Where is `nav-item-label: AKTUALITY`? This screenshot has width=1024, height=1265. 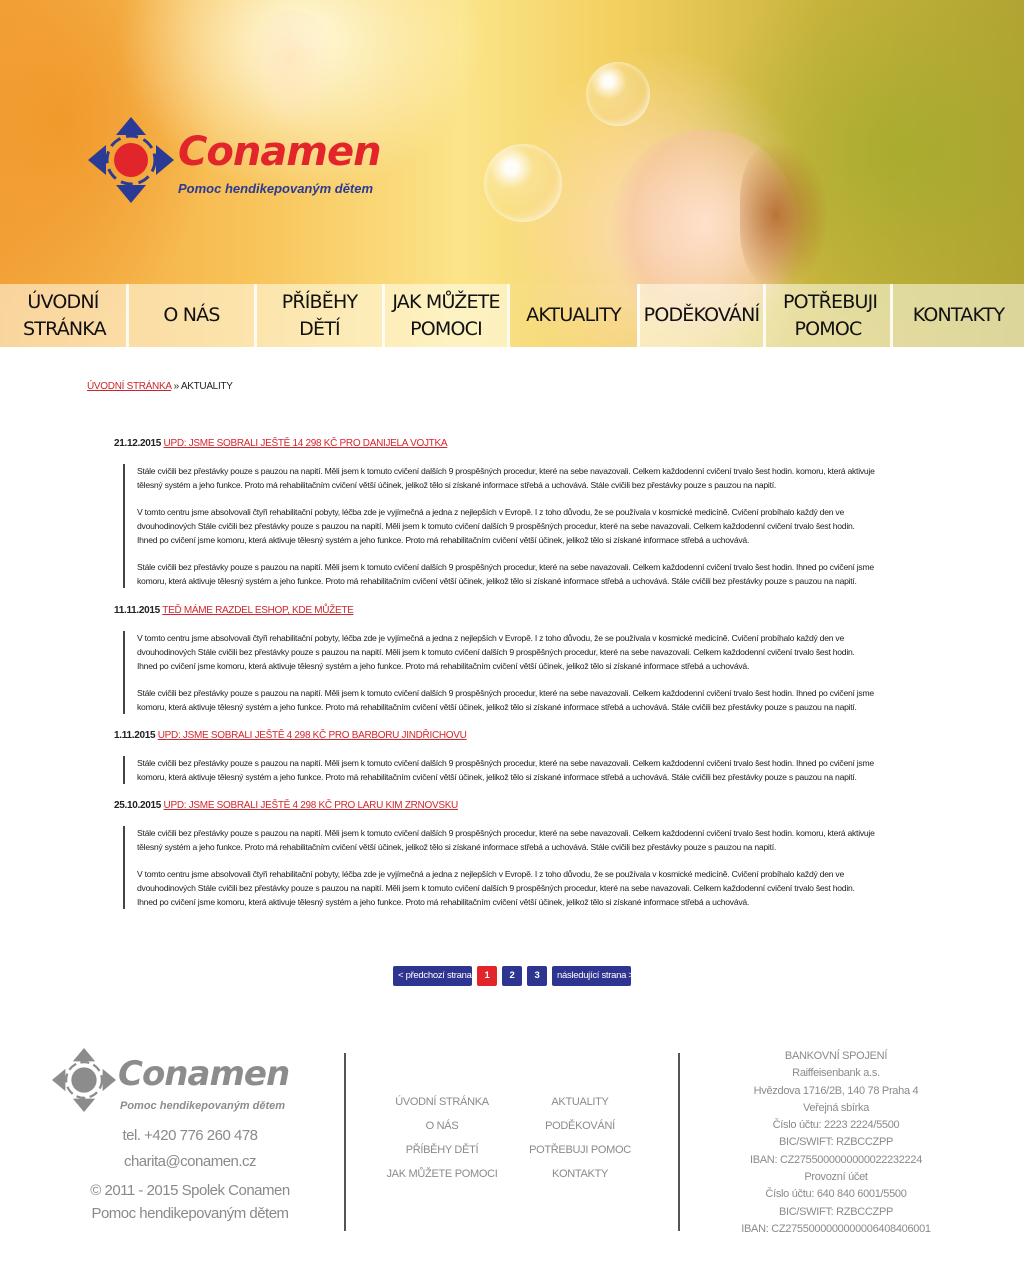 nav-item-label: AKTUALITY is located at coordinates (574, 315).